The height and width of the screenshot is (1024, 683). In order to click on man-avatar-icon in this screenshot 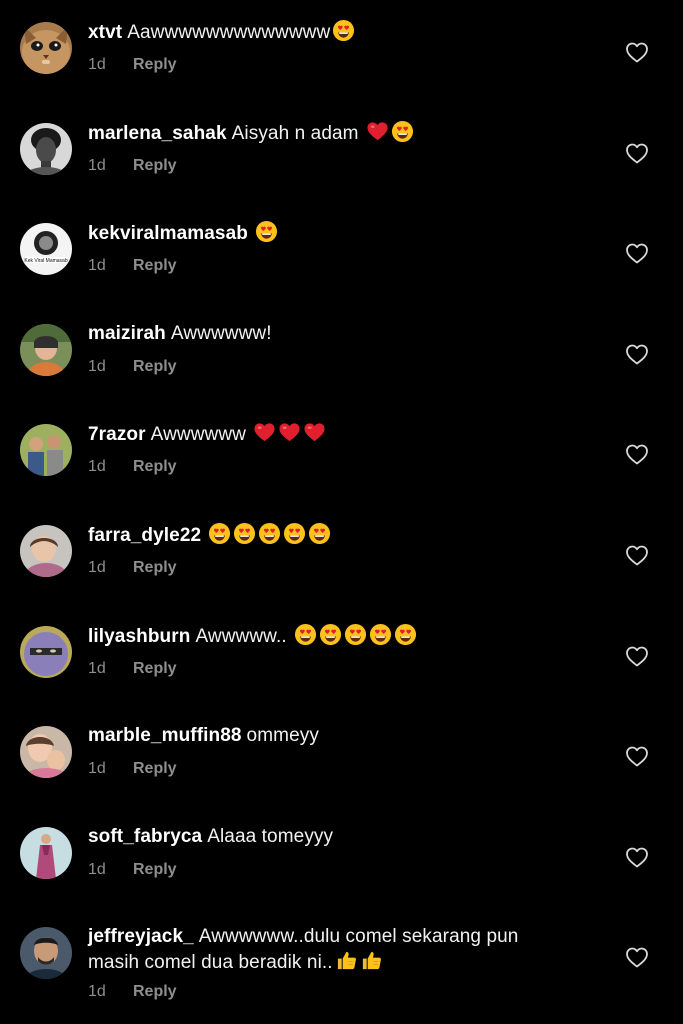, I will do `click(46, 953)`.